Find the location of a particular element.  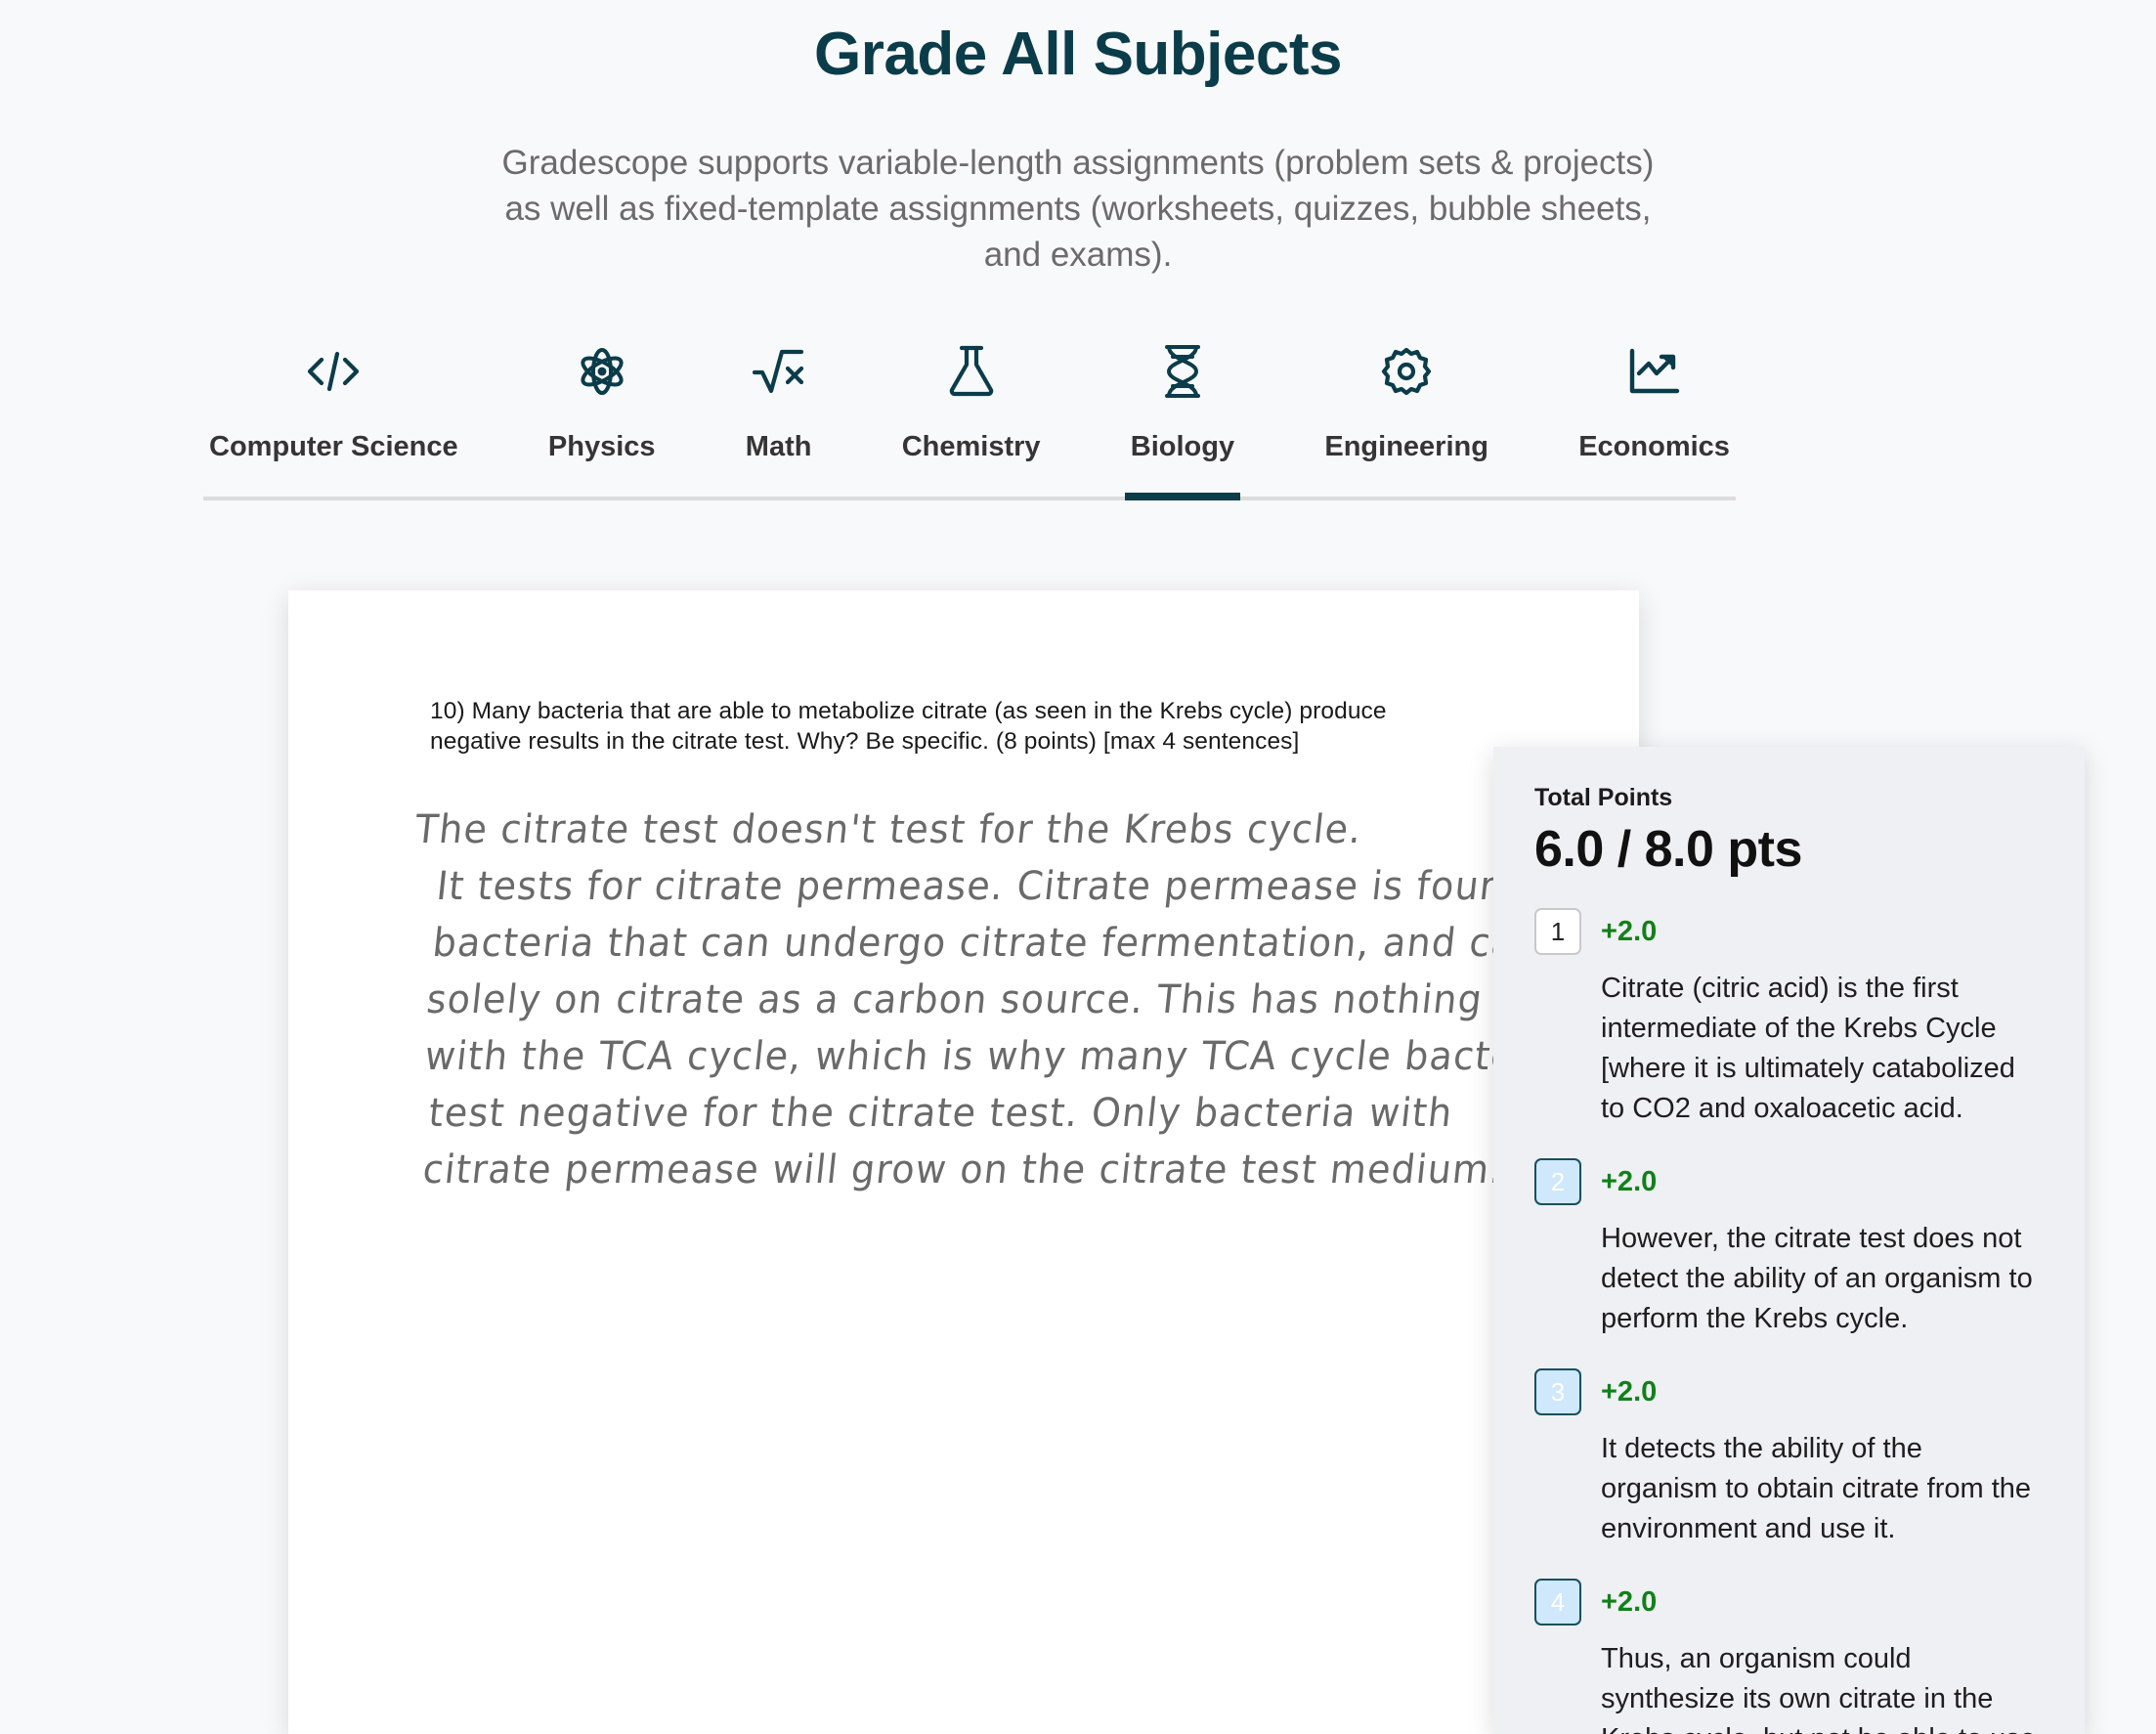

rubric-item-number-badge: 2 is located at coordinates (1557, 1181).